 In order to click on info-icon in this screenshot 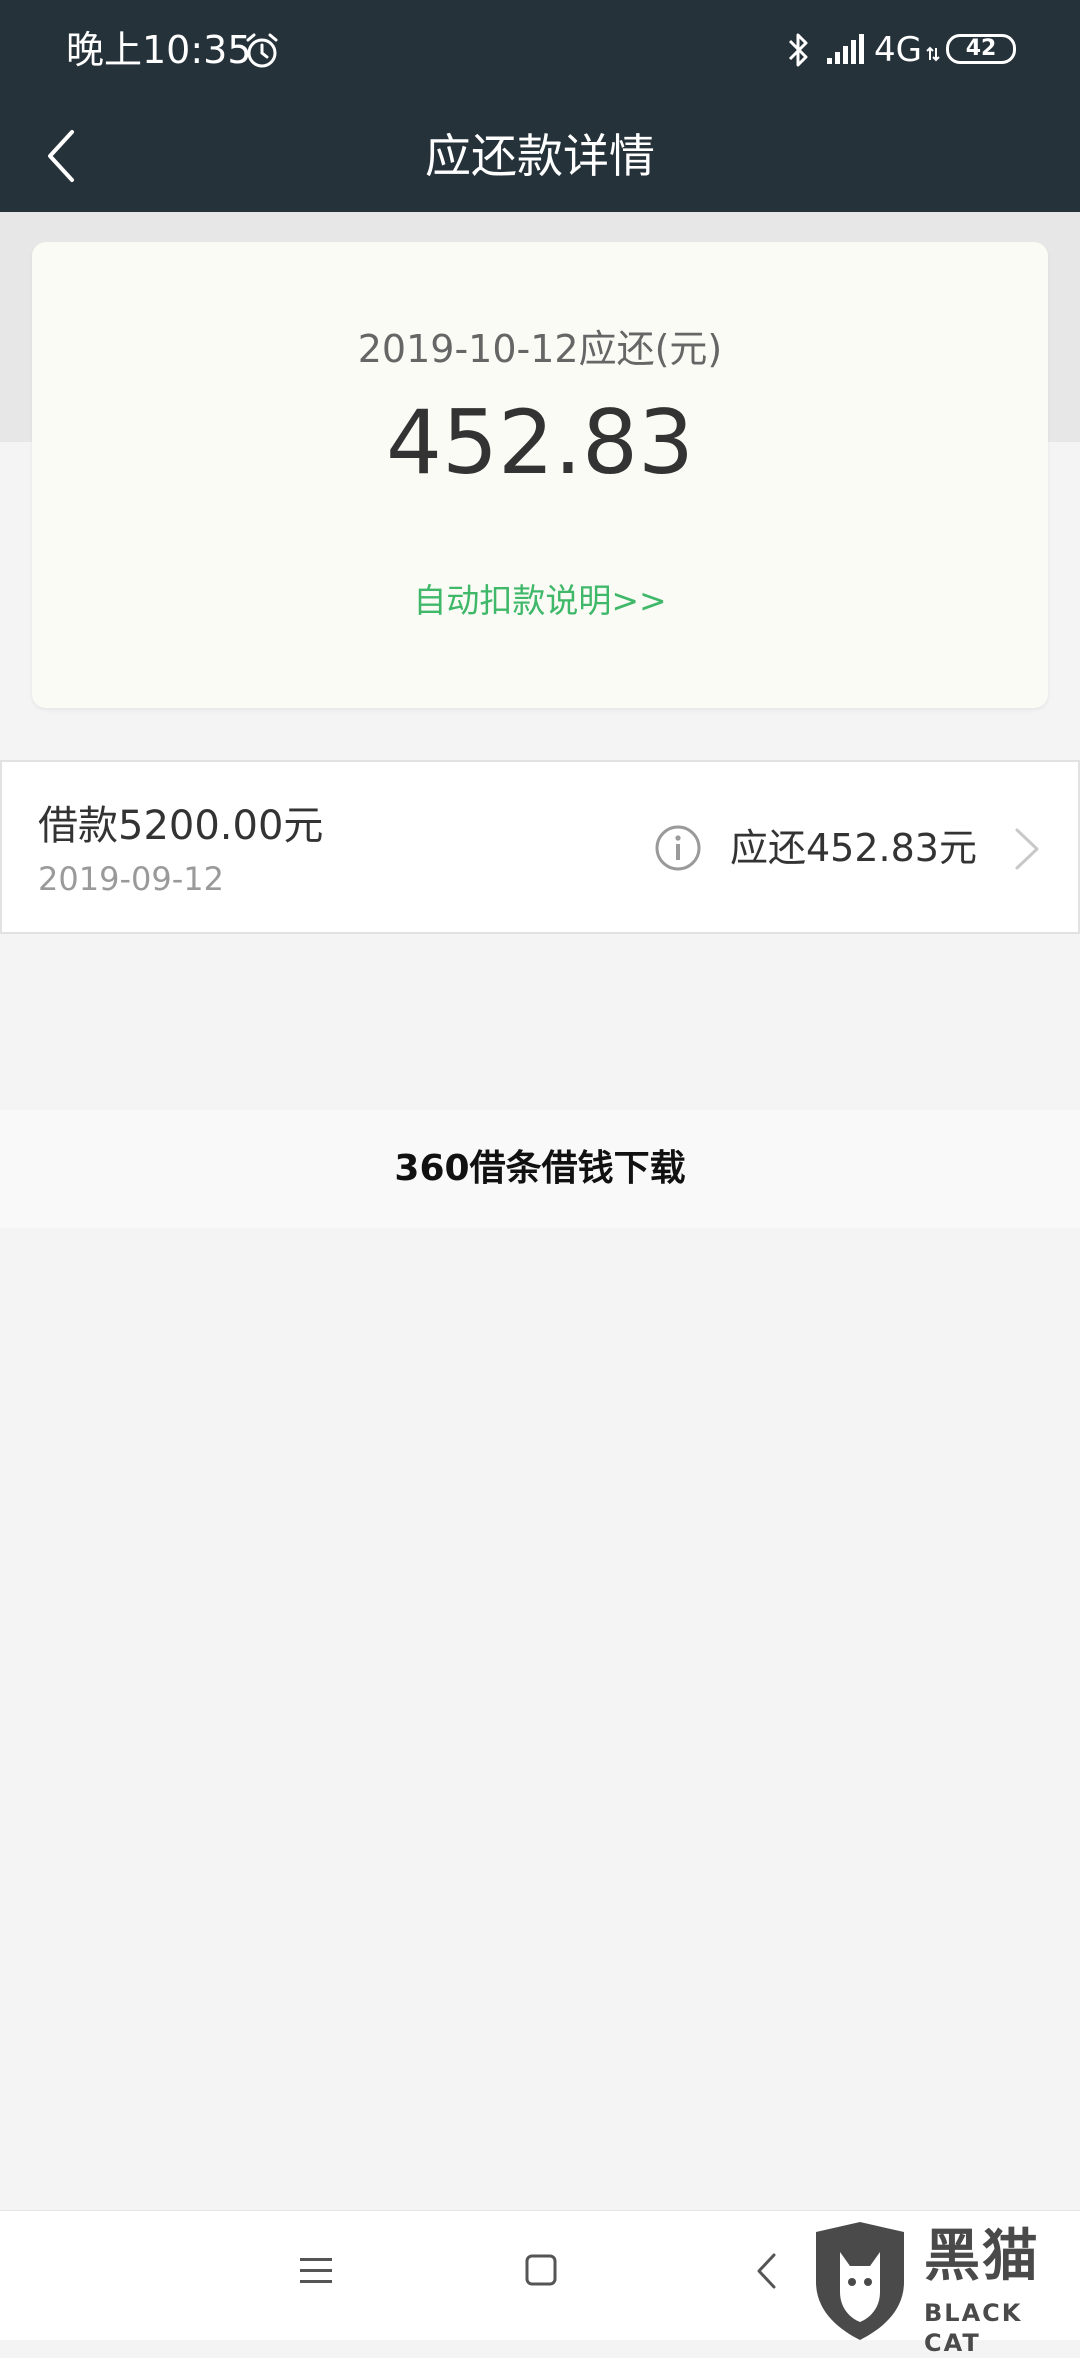, I will do `click(678, 848)`.